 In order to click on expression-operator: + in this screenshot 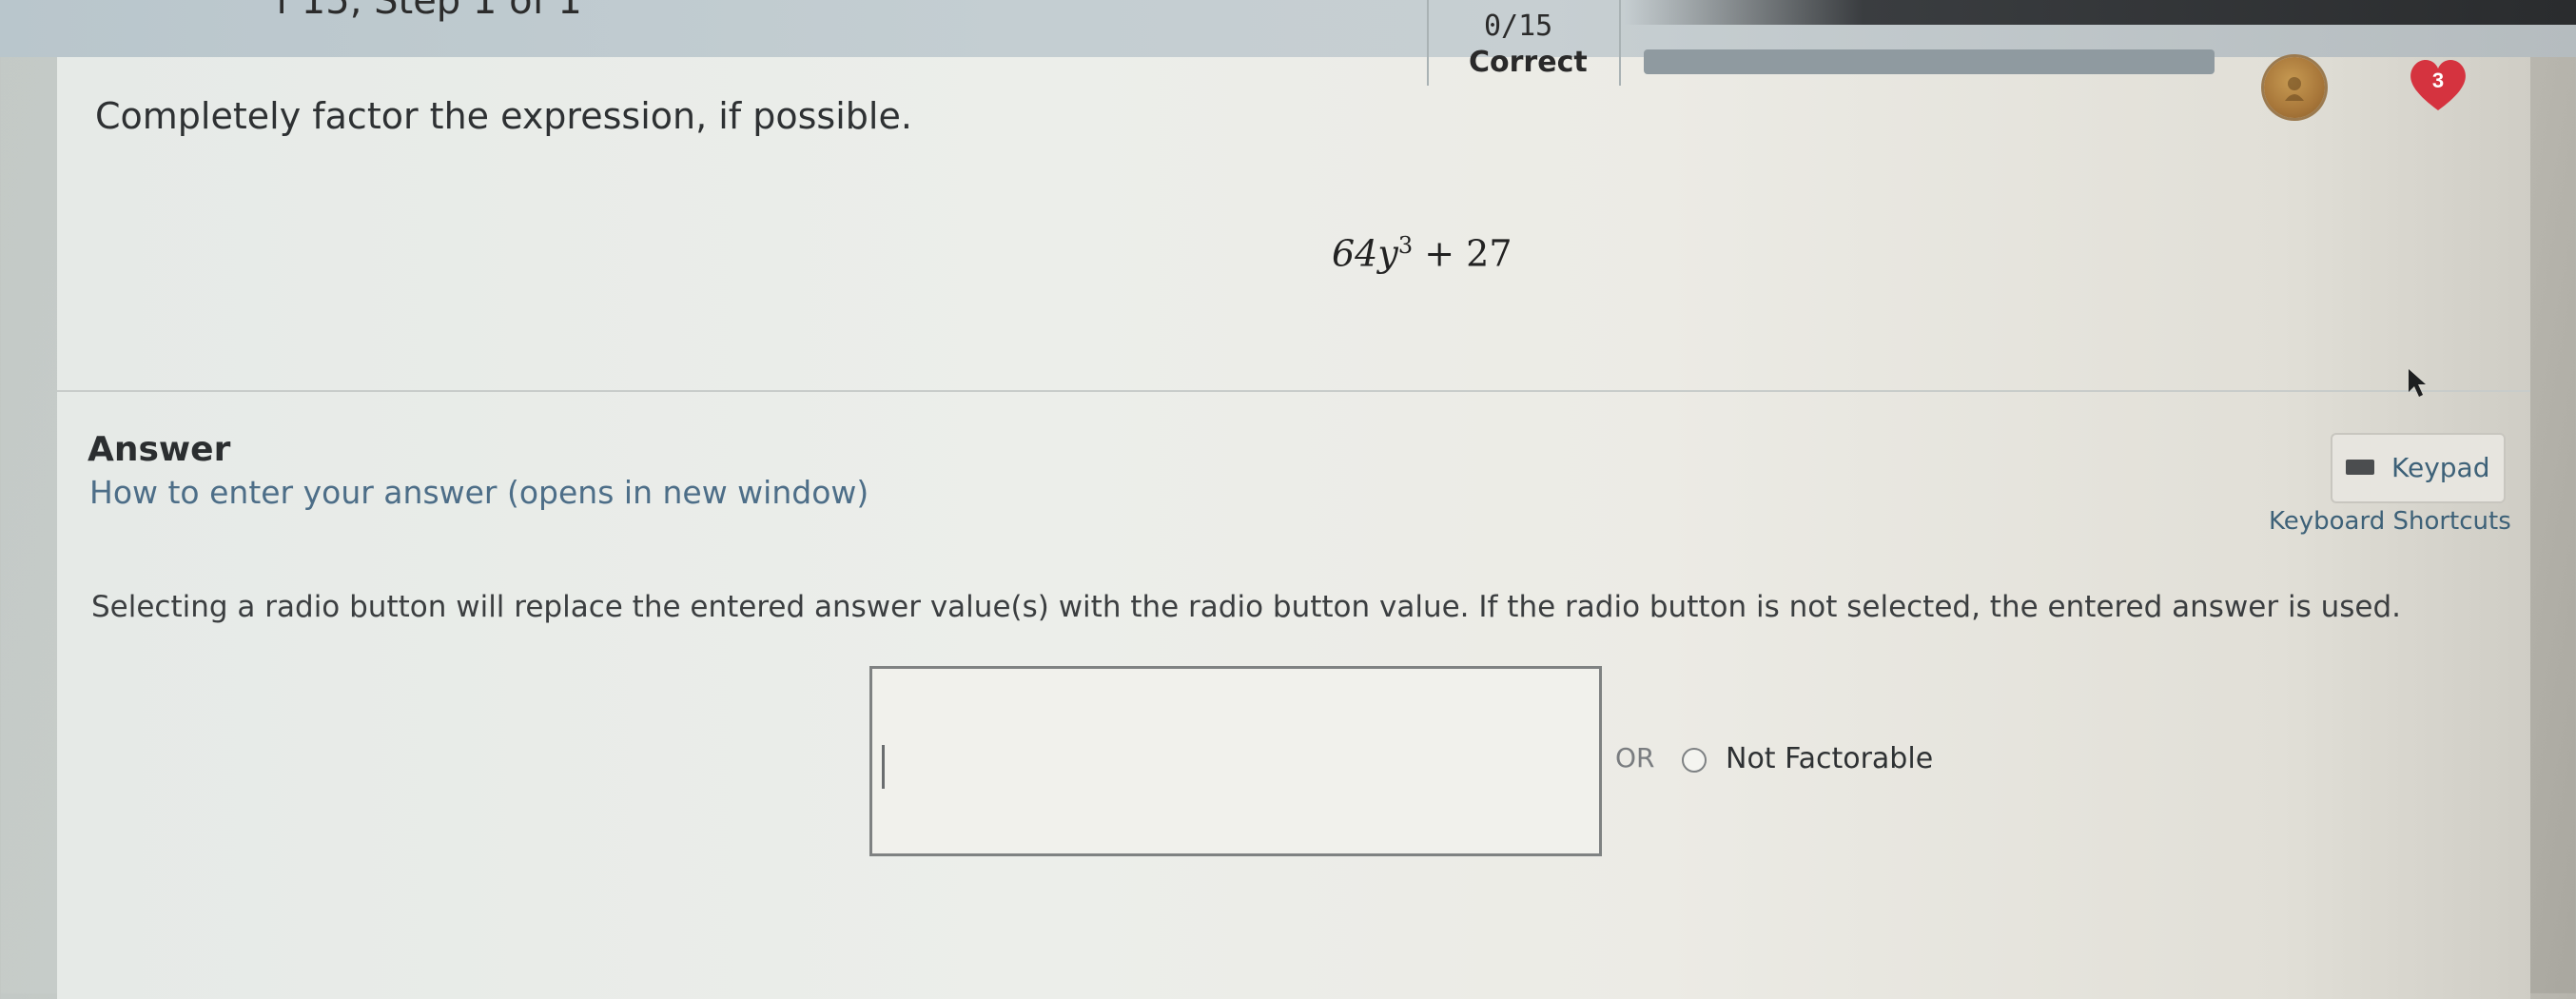, I will do `click(1439, 253)`.